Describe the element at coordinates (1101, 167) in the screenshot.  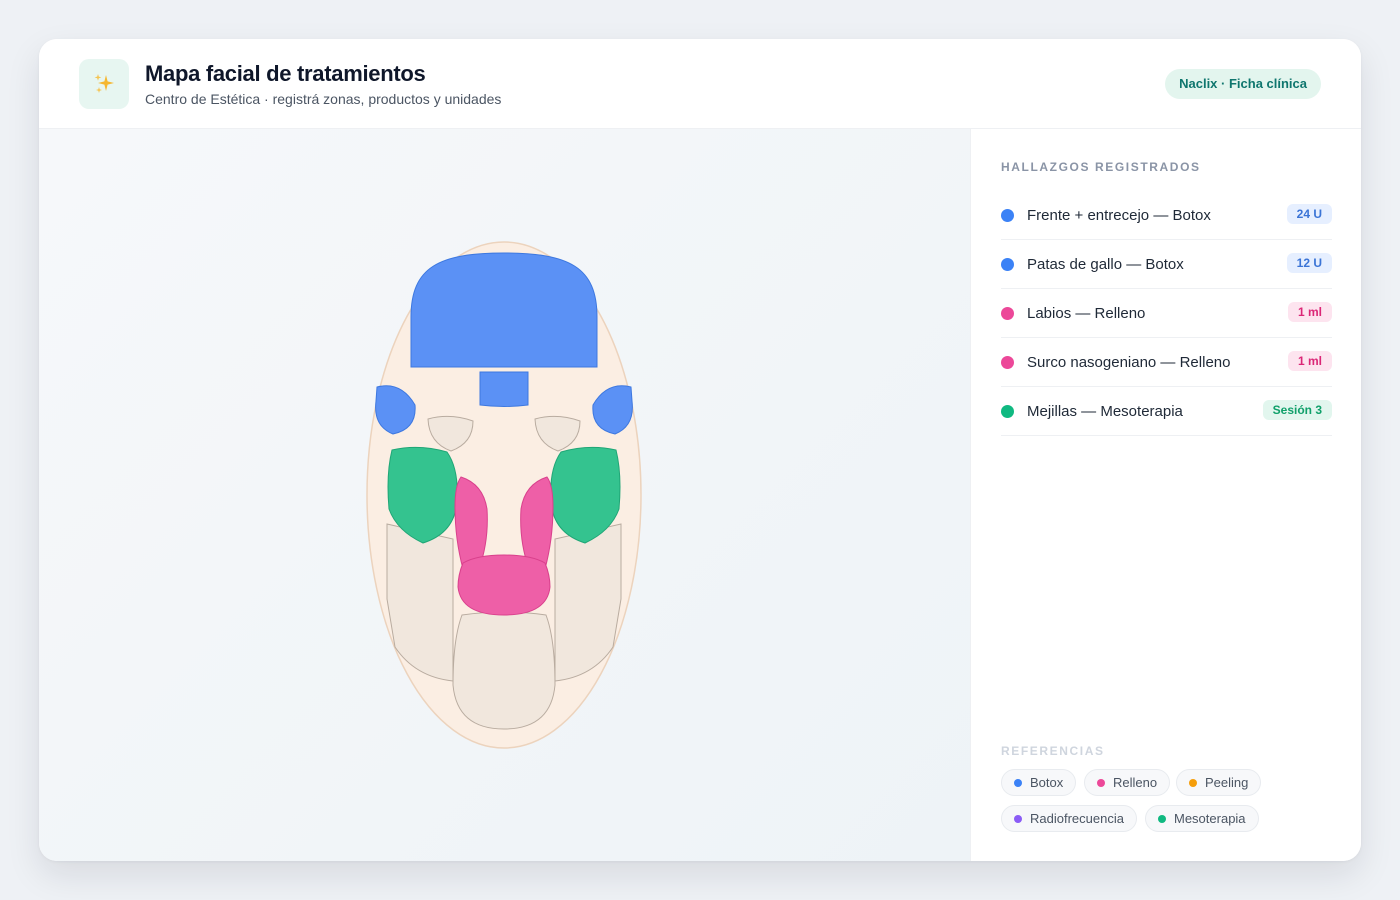
I see `findings-heading: HALLAZGOS REGISTRADOS` at that location.